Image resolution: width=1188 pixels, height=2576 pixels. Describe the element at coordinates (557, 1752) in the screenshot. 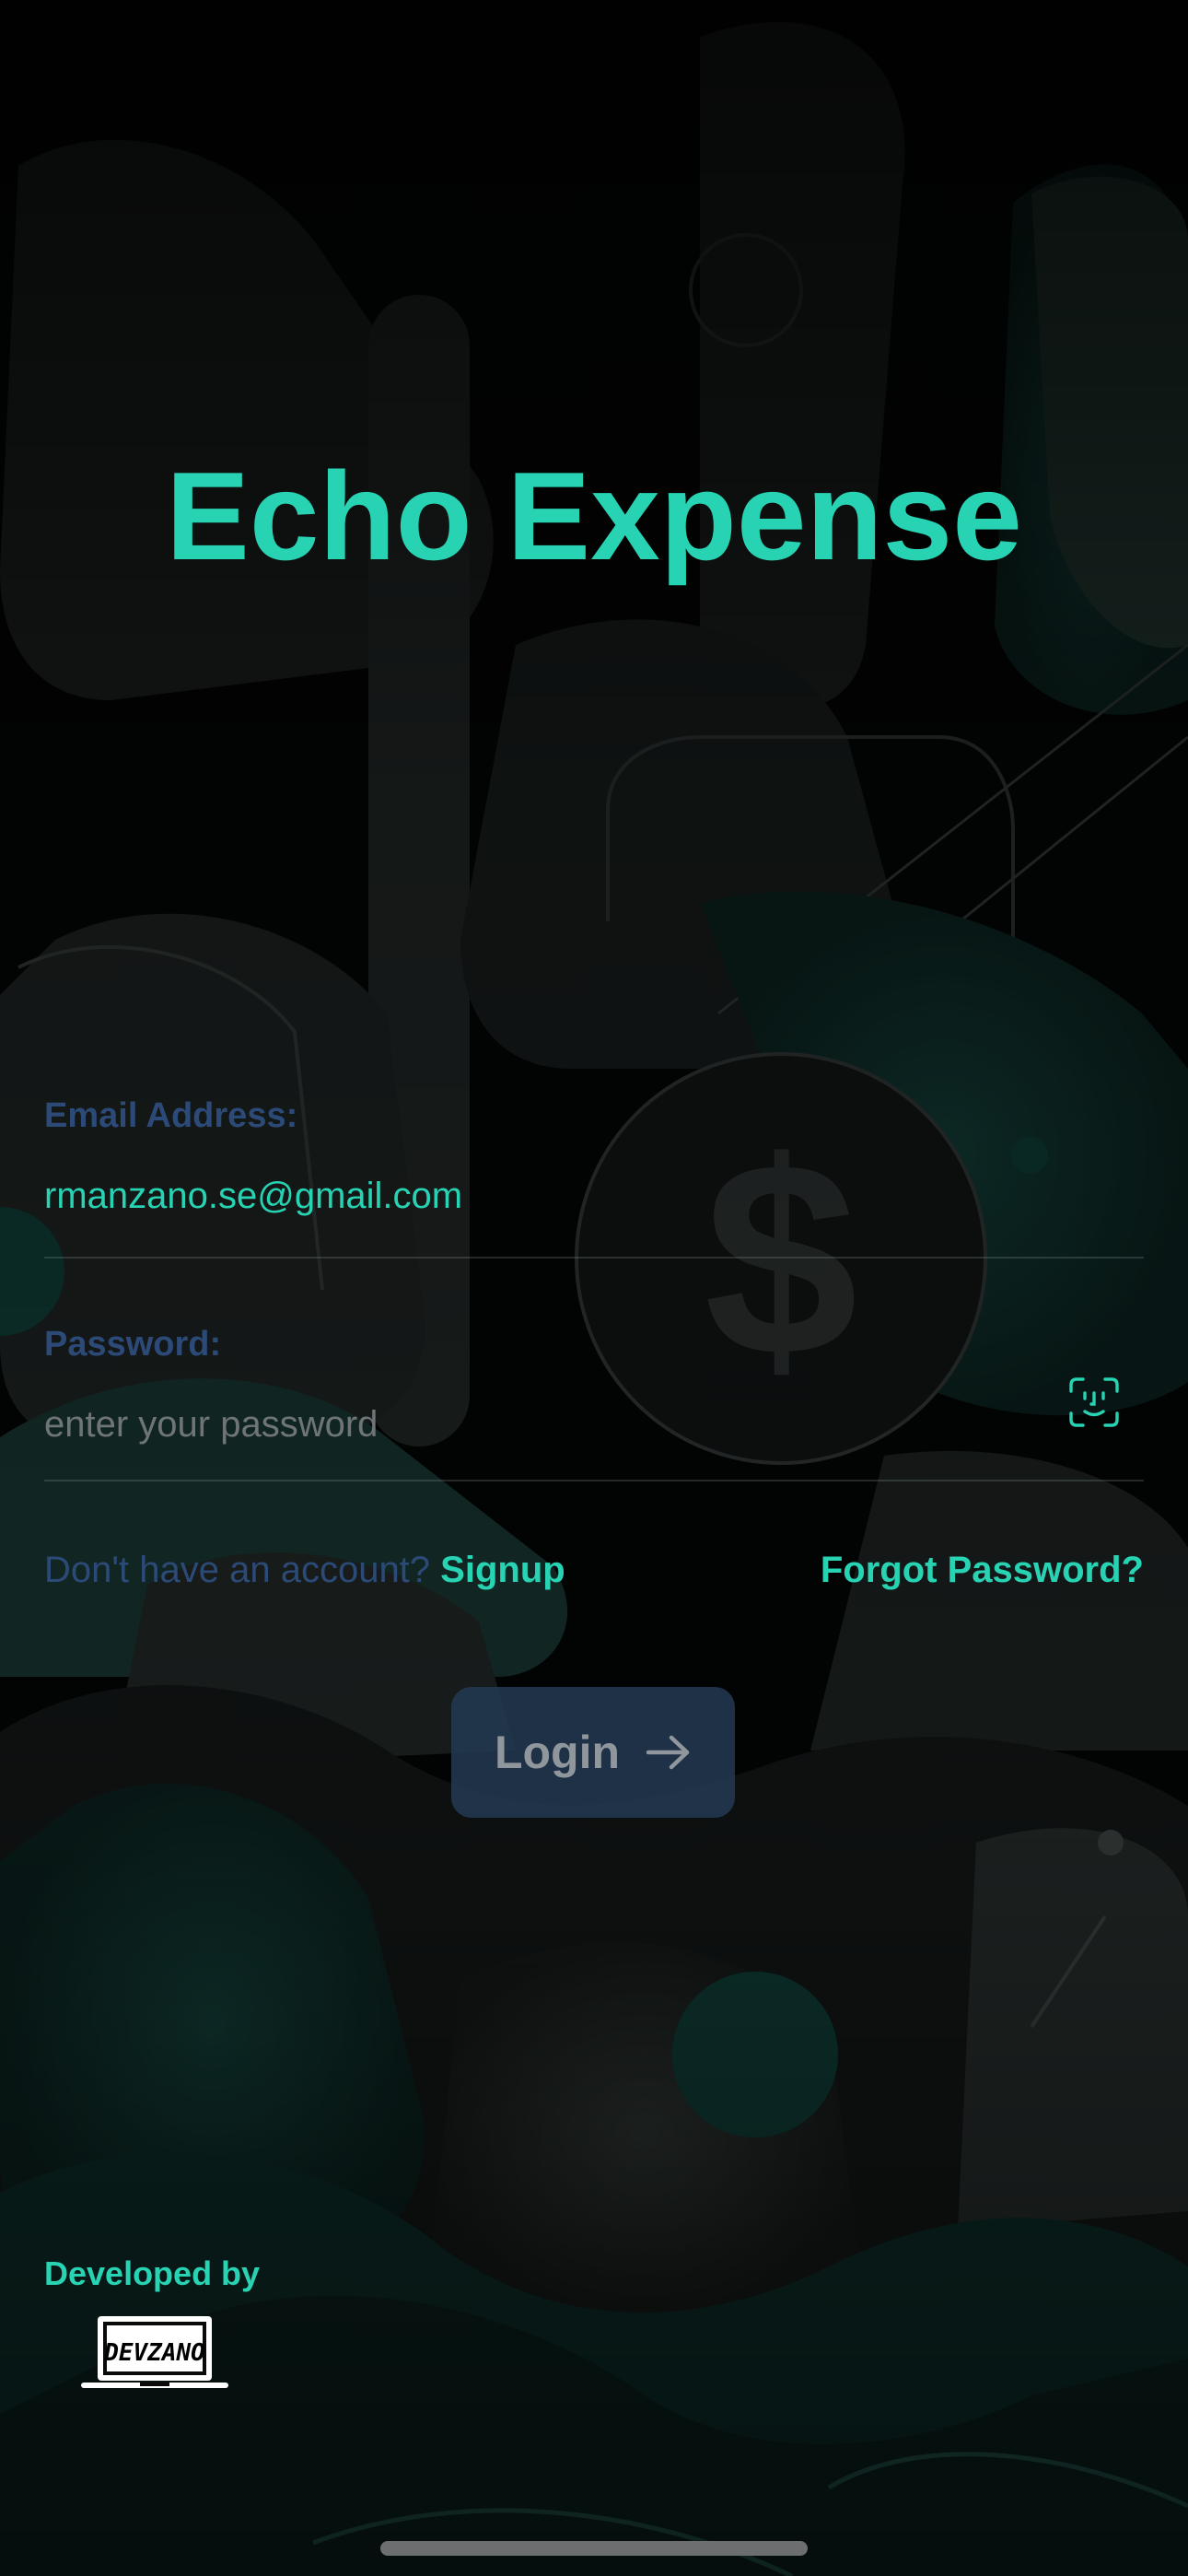

I see `login-label: Login` at that location.